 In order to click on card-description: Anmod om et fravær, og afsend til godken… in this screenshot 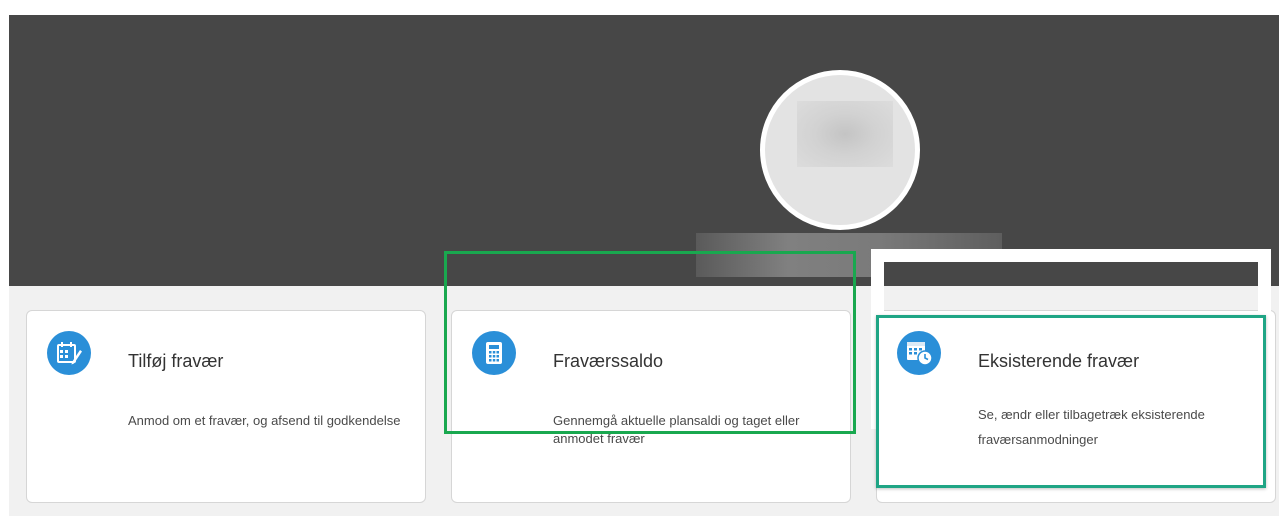, I will do `click(264, 420)`.